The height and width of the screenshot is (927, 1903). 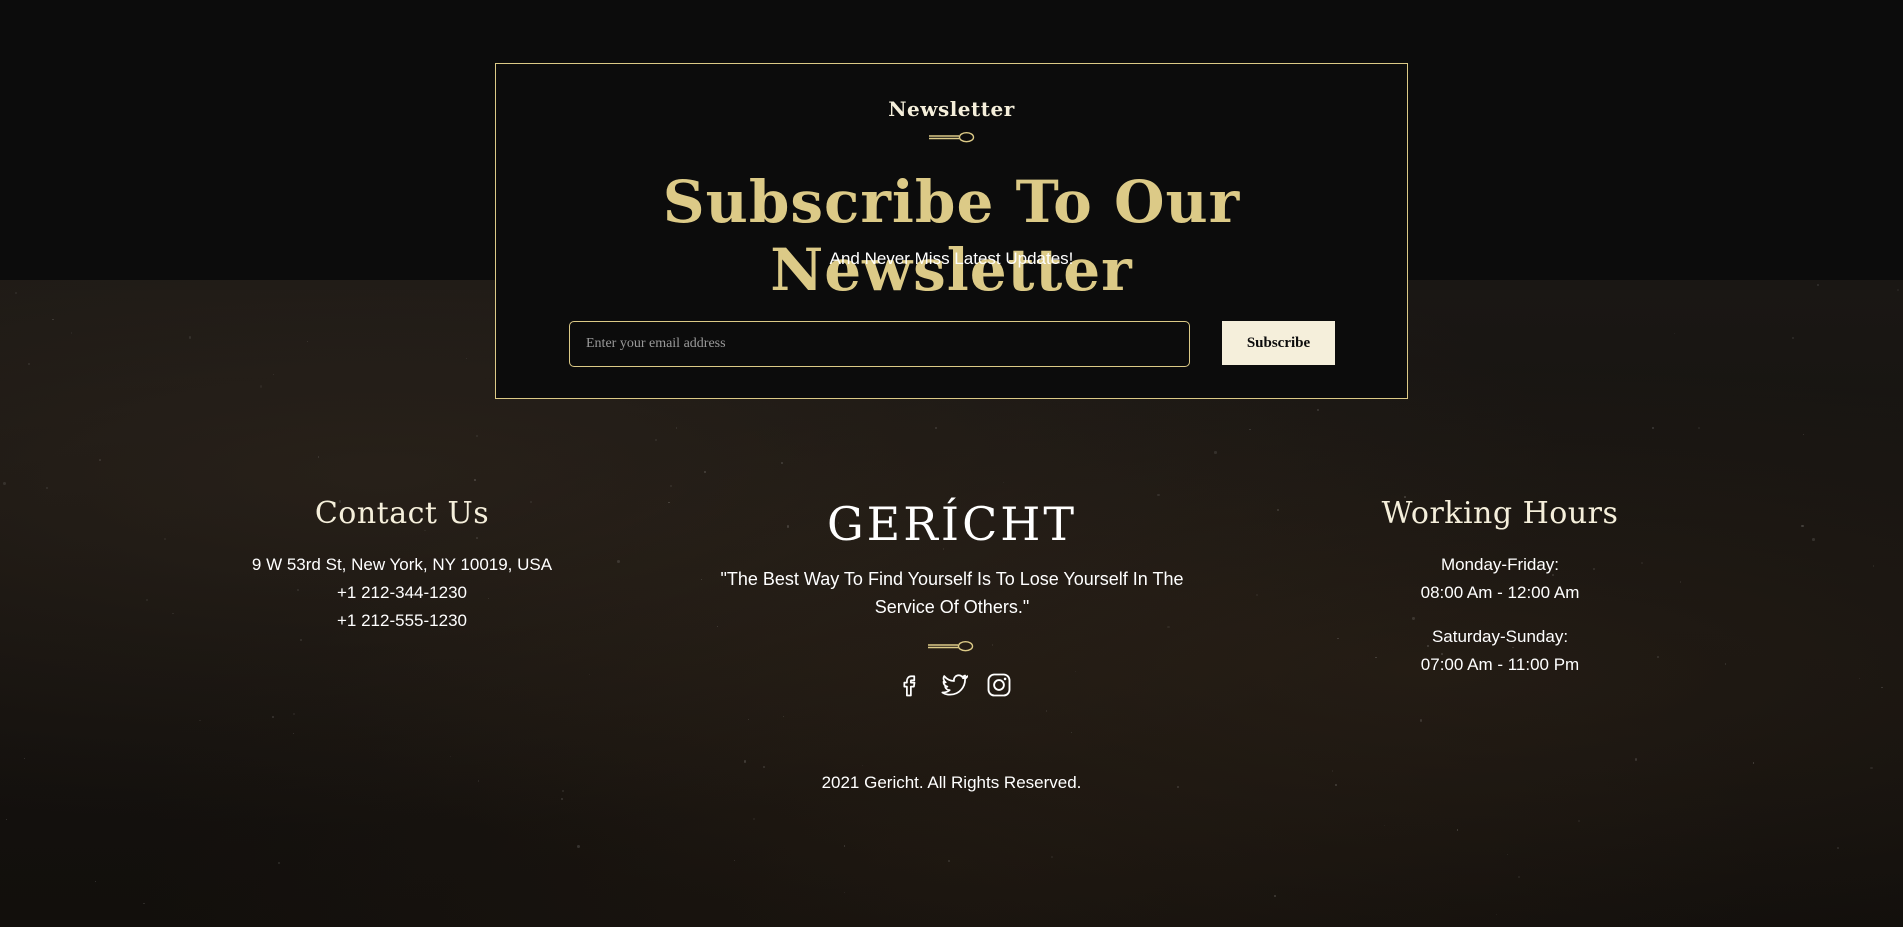 I want to click on contact-phone-1: +1 212-344-1230, so click(x=402, y=593).